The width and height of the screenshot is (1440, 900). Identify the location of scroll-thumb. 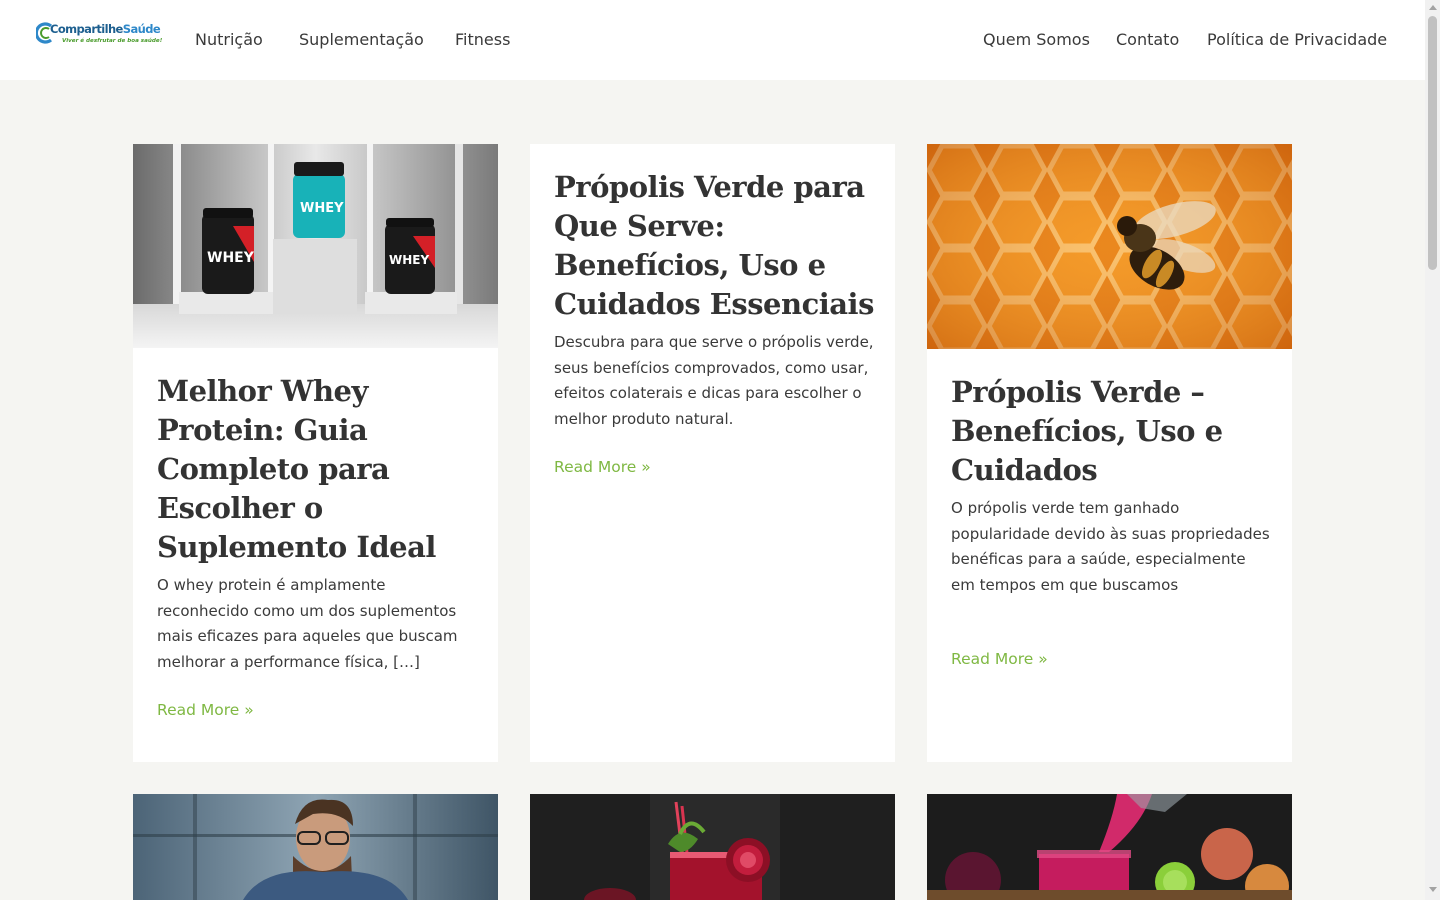
(1432, 143).